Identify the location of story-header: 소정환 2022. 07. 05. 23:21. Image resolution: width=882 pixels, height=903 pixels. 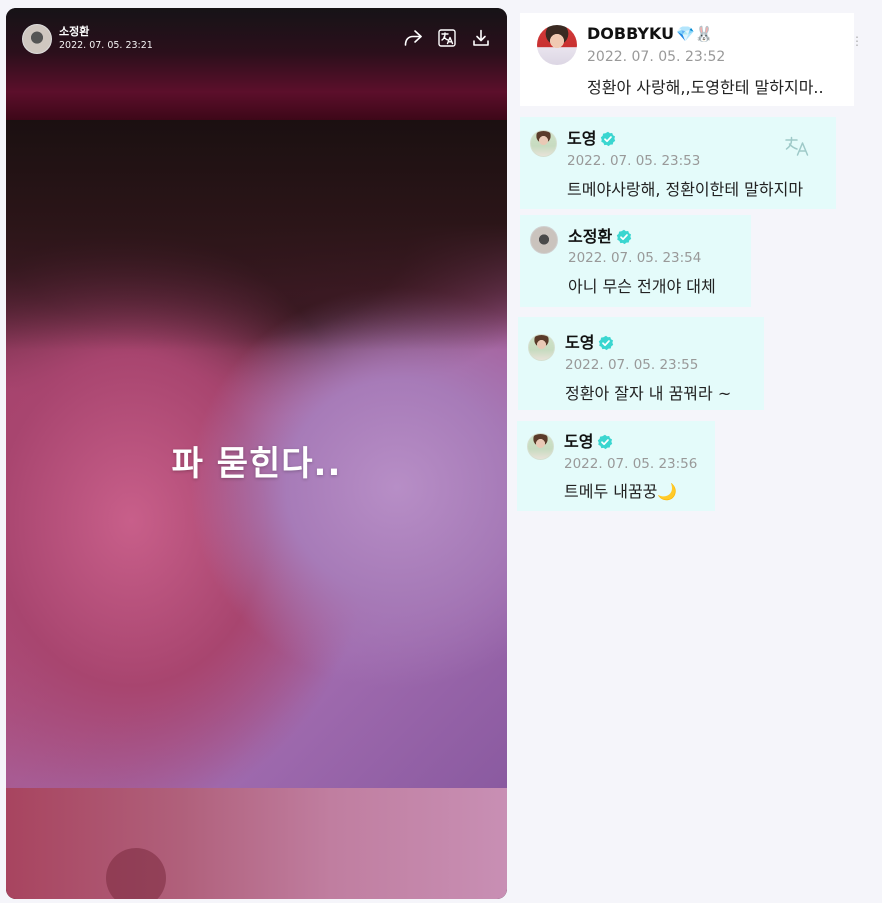
(87, 39).